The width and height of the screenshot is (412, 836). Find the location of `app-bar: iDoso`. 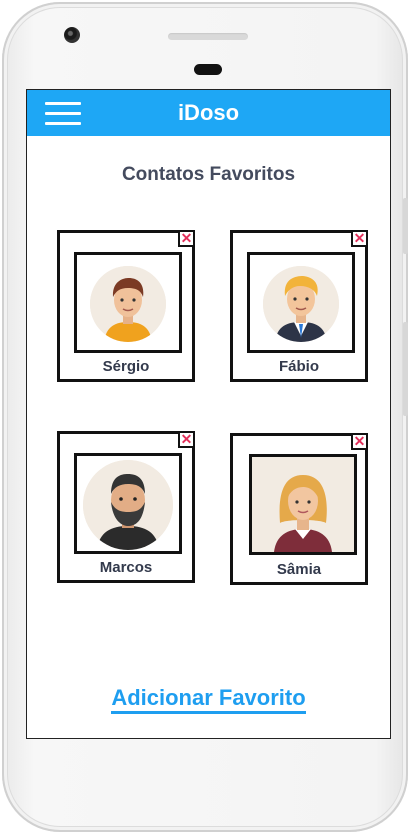

app-bar: iDoso is located at coordinates (208, 113).